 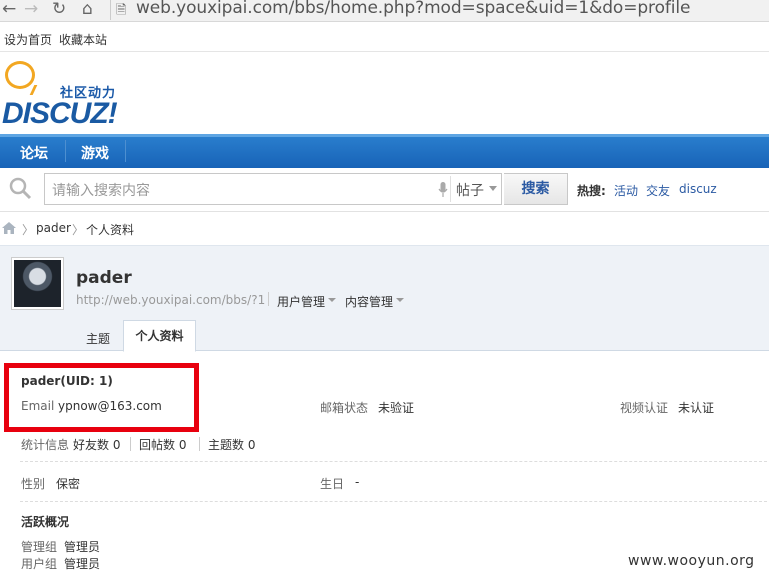 I want to click on tab-profile: 个人资料, so click(x=159, y=336).